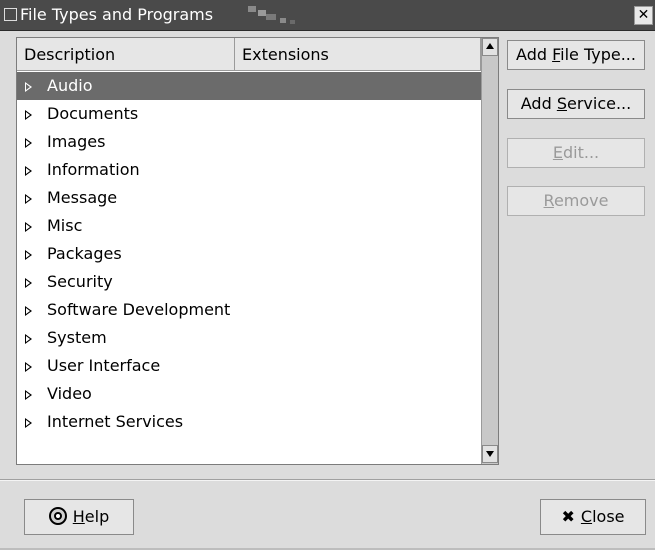  I want to click on column-header-description: Description, so click(126, 54).